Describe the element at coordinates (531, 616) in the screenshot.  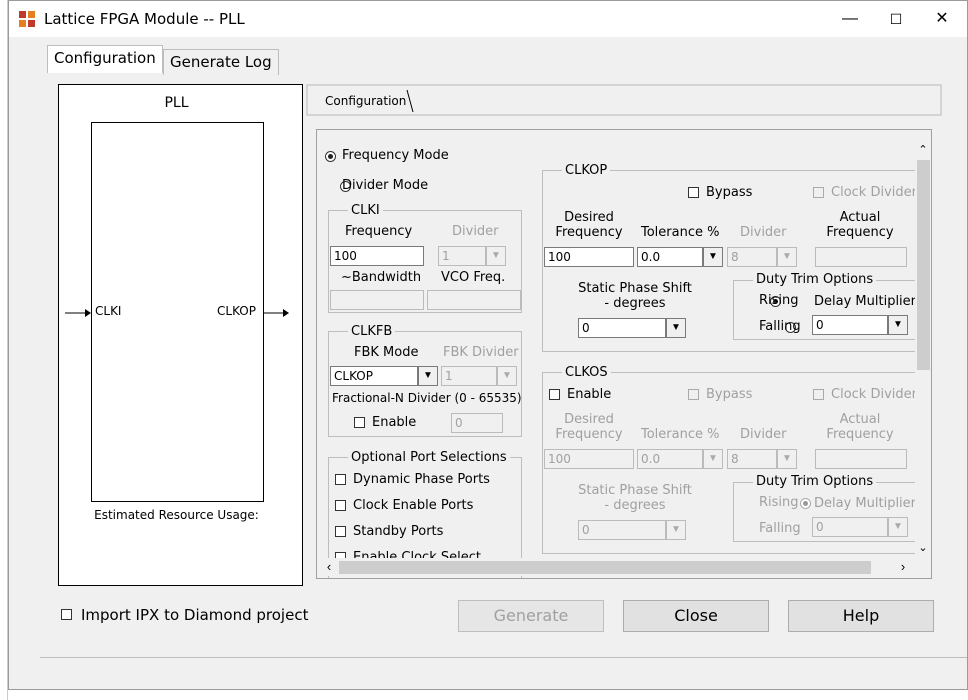
I see `generate-button: Generate` at that location.